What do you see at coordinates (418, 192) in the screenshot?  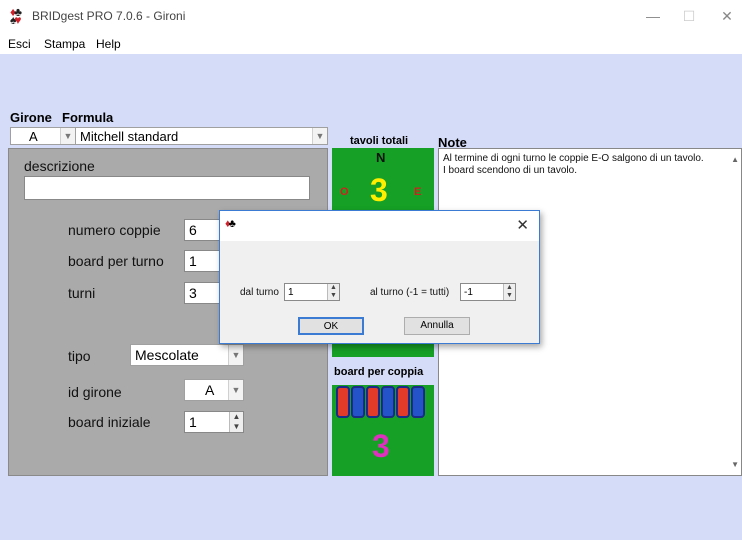 I see `east-label: E` at bounding box center [418, 192].